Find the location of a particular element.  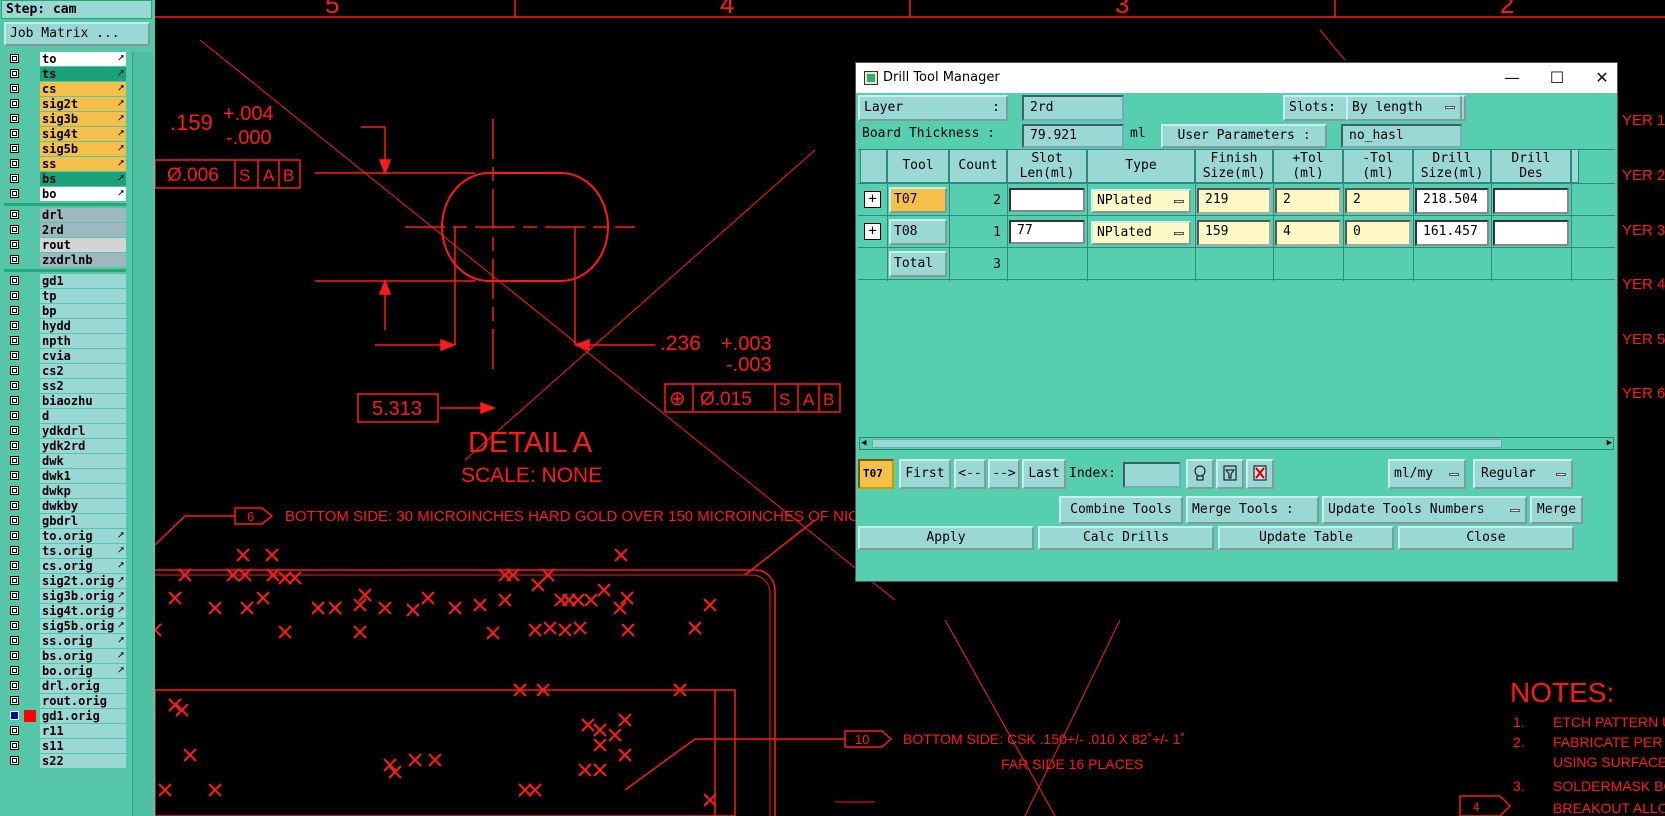

layer-name: tp is located at coordinates (83, 296).